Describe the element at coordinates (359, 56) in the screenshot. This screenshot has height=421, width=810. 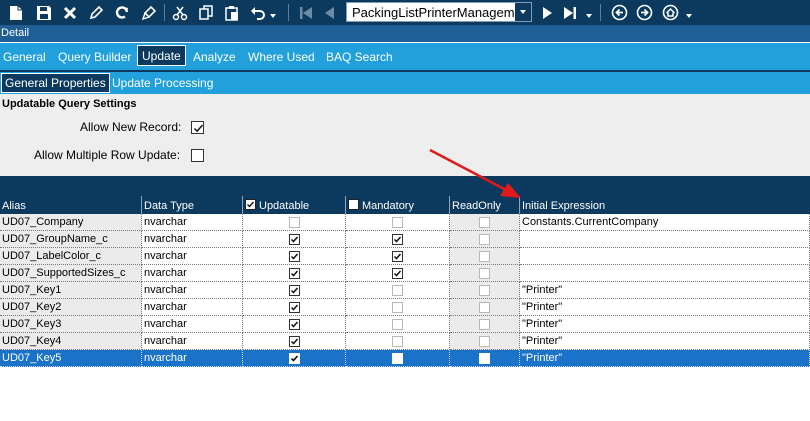
I see `tab-baq-search: BAQ Search` at that location.